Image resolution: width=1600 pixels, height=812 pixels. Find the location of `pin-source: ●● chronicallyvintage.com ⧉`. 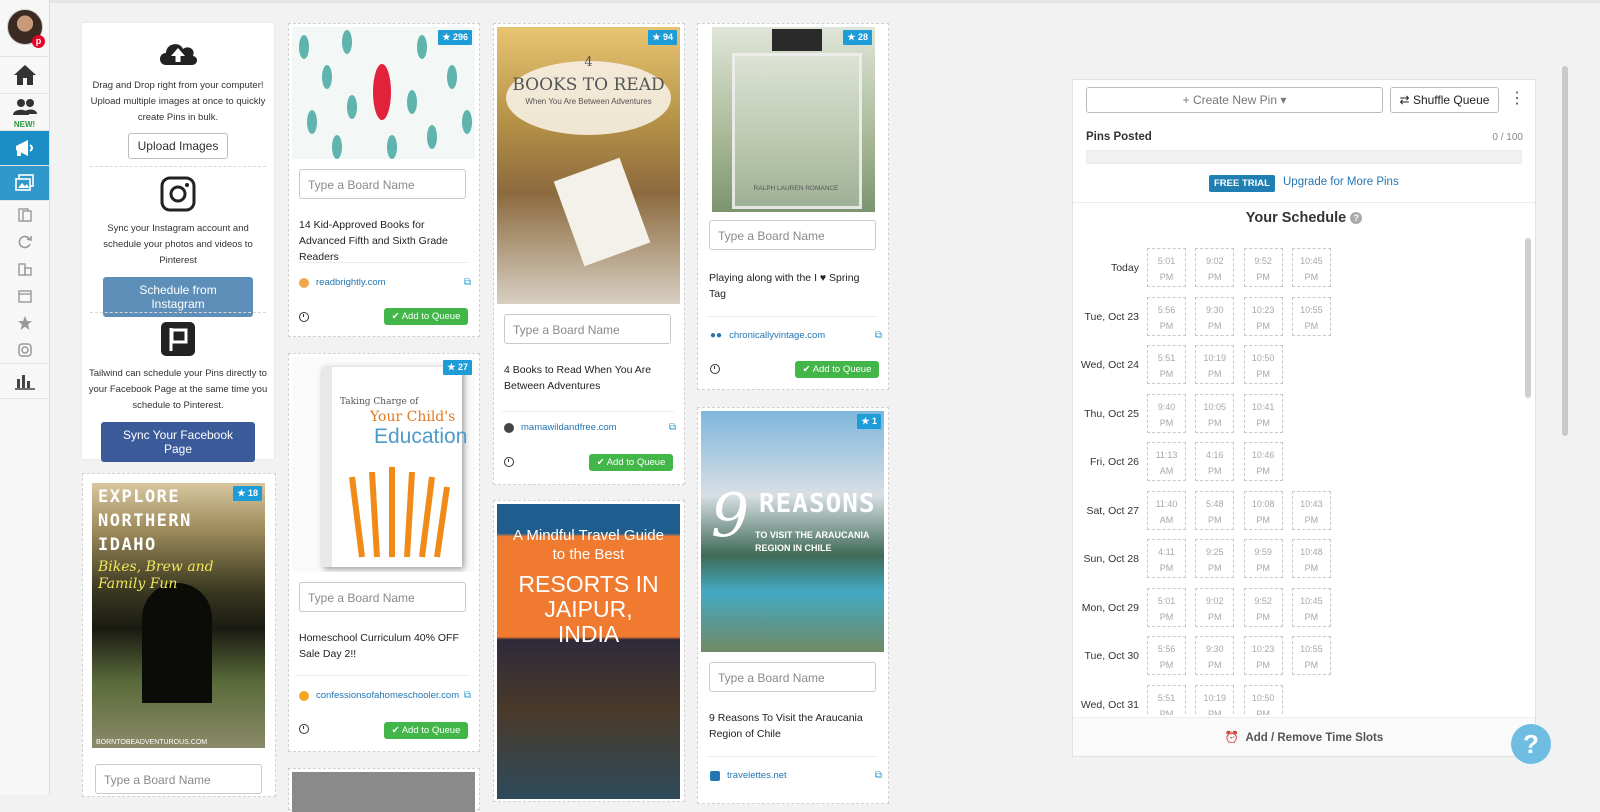

pin-source: ●● chronicallyvintage.com ⧉ is located at coordinates (796, 335).